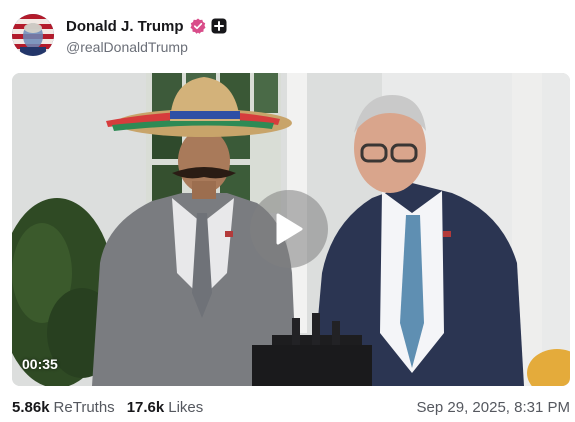 The height and width of the screenshot is (422, 575). I want to click on display-name: Donald J. Trump, so click(125, 26).